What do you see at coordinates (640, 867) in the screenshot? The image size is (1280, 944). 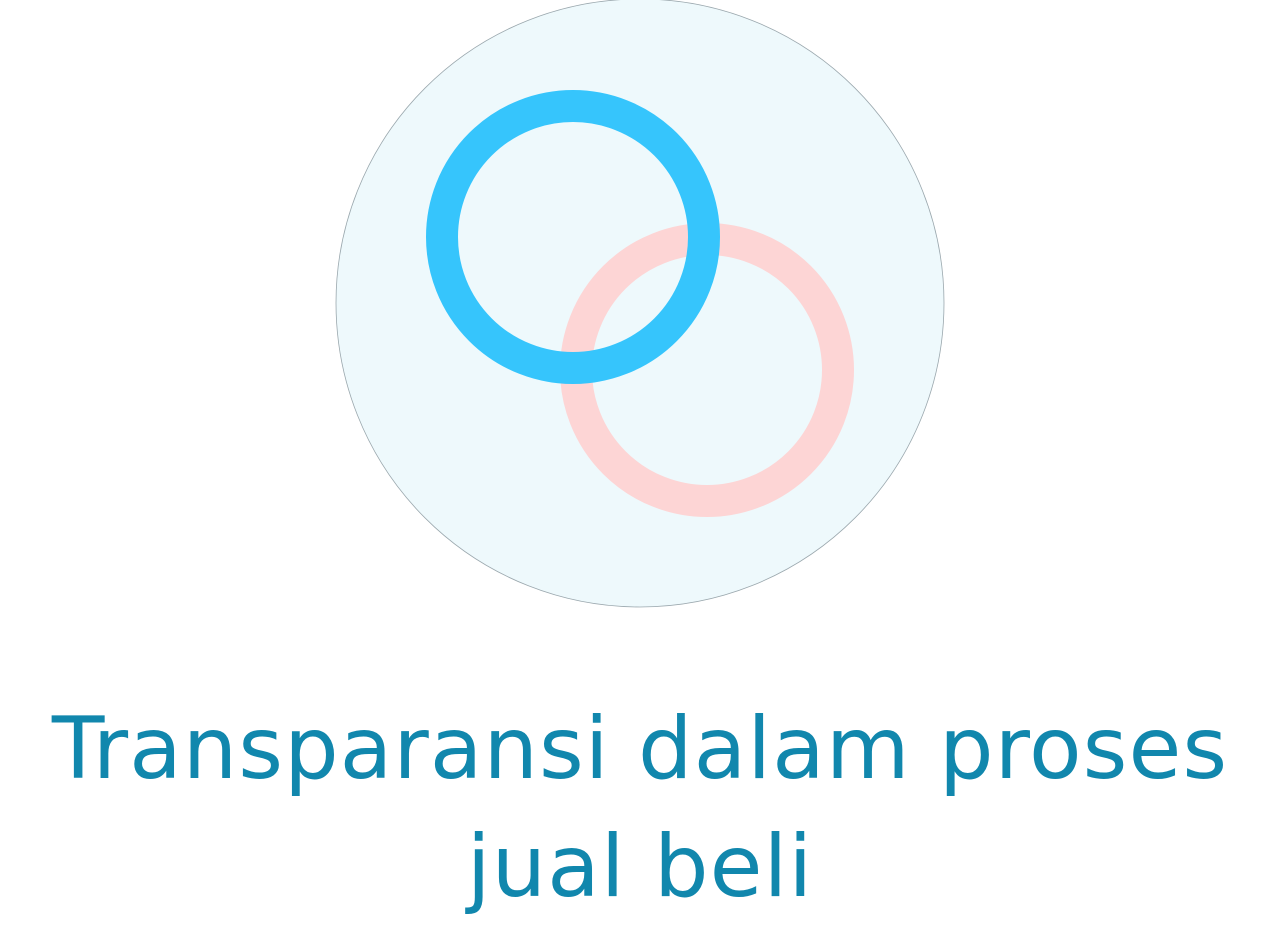 I see `caption-line-2: jual beli` at bounding box center [640, 867].